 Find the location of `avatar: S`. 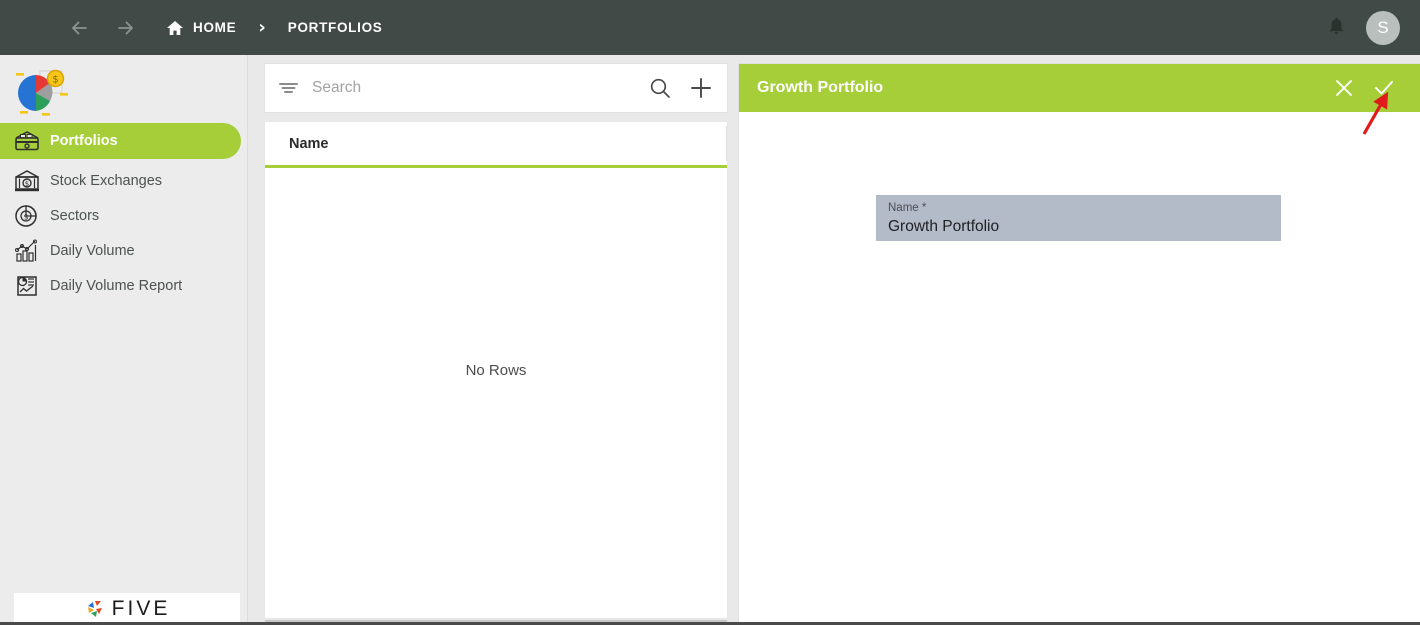

avatar: S is located at coordinates (1383, 27).